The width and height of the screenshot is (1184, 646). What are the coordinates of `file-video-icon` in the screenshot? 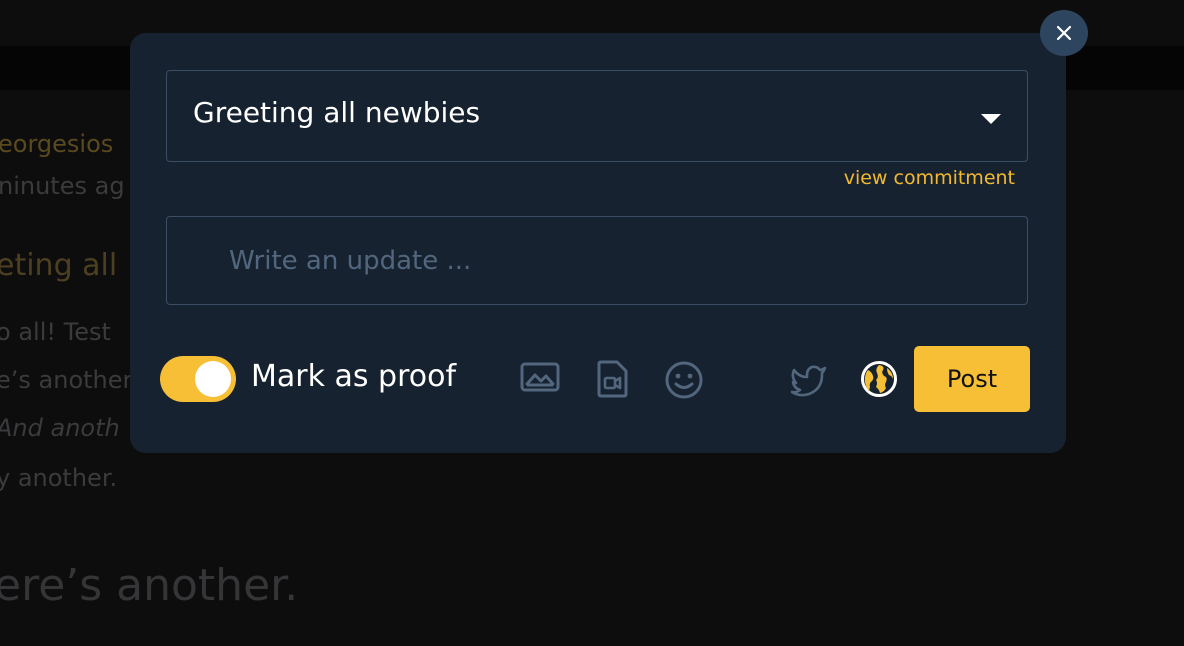 It's located at (612, 379).